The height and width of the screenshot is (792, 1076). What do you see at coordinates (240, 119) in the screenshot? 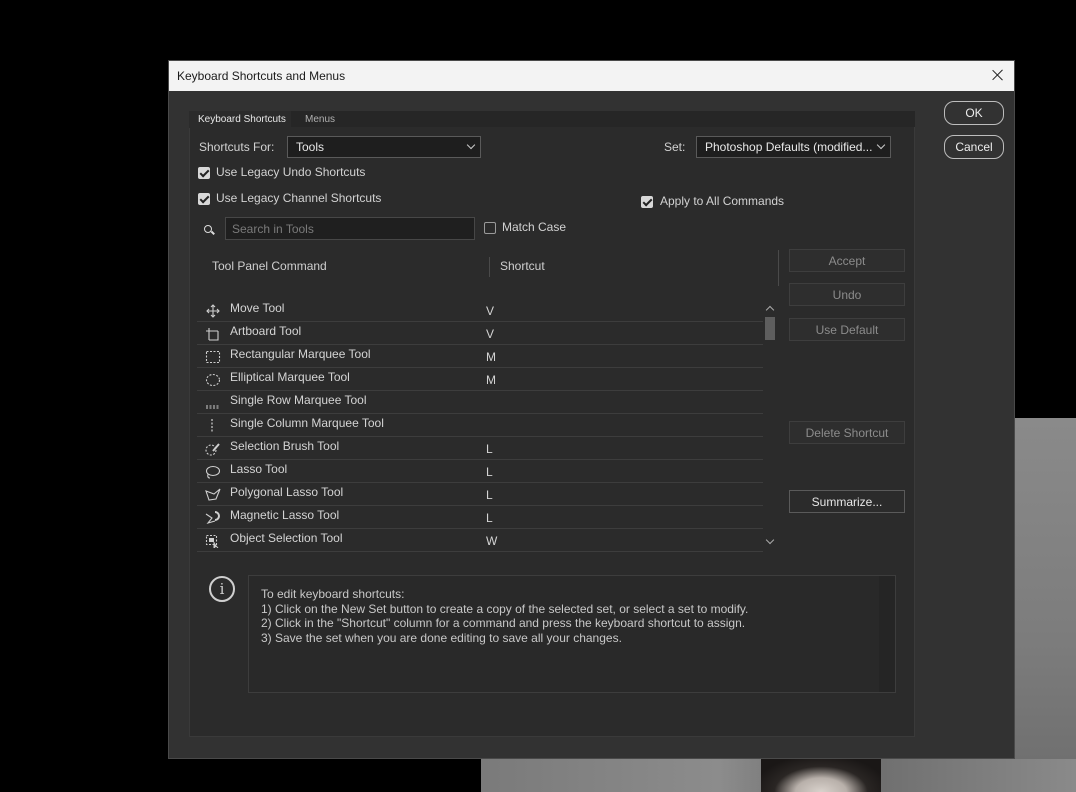
I see `tab-keyboard-shortcuts: Keyboard Shortcuts` at bounding box center [240, 119].